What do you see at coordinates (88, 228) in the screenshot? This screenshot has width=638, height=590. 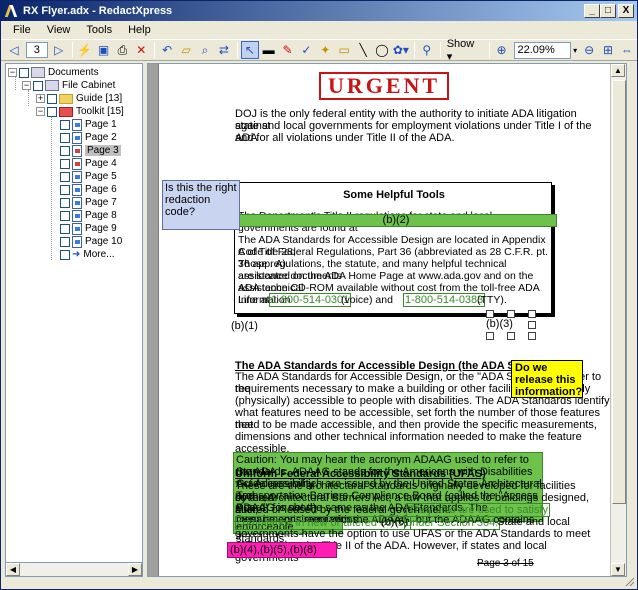 I see `tree-page: Page 9` at bounding box center [88, 228].